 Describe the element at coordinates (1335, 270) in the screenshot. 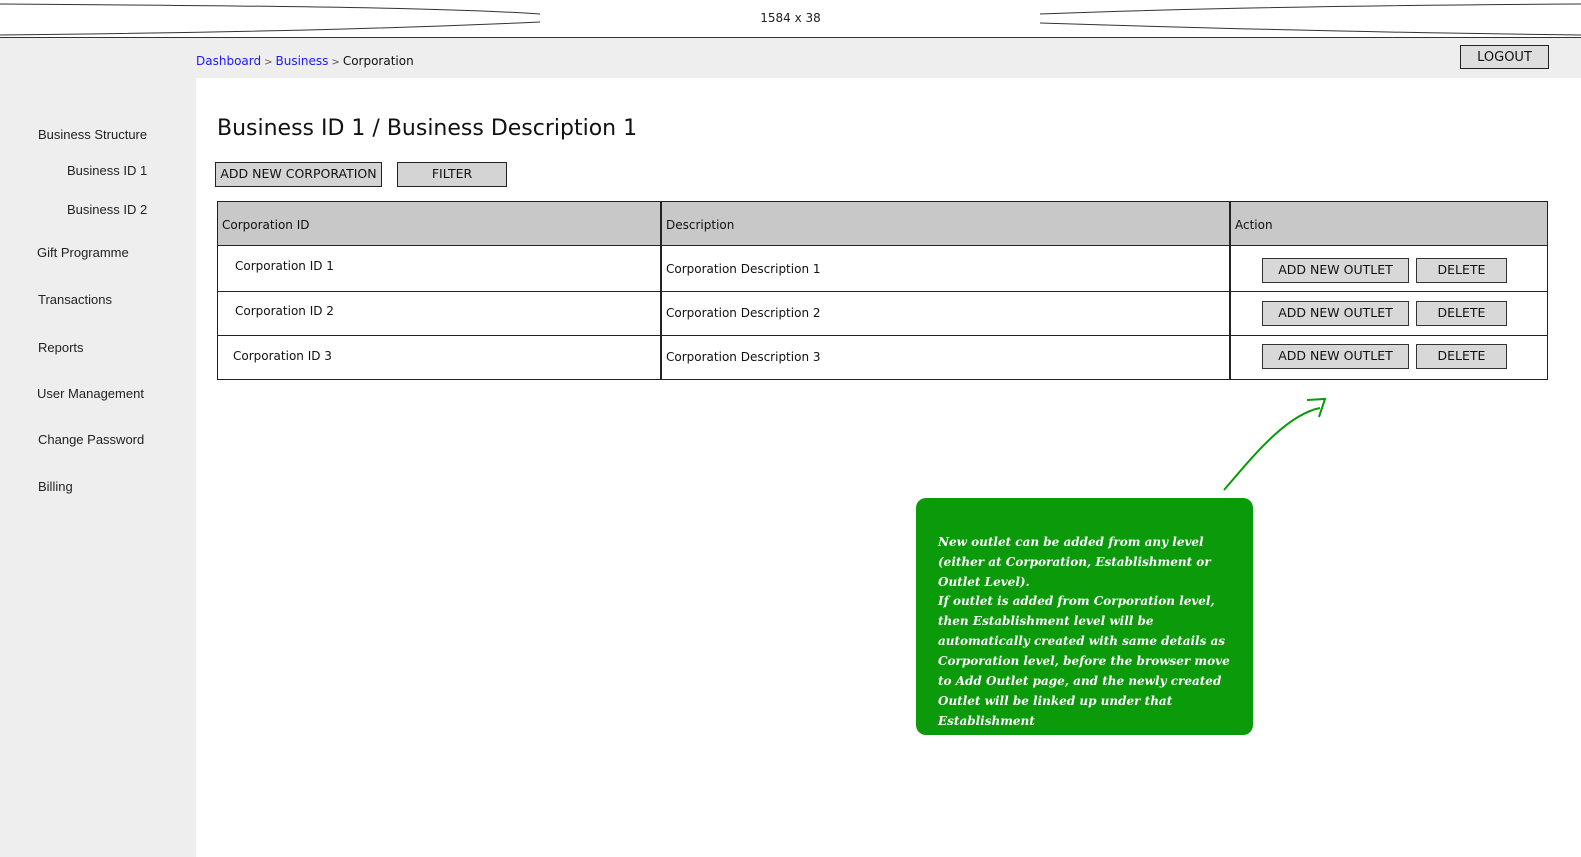

I see `row-1-add-new-outlet-button: ADD NEW OUTLET` at that location.